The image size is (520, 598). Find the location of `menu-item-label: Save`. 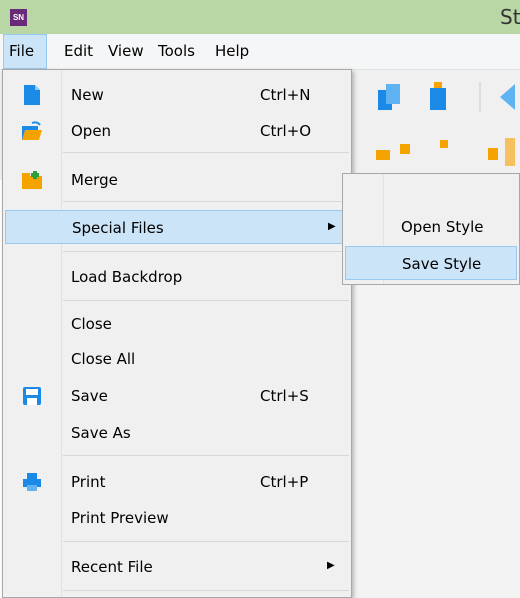

menu-item-label: Save is located at coordinates (89, 396).